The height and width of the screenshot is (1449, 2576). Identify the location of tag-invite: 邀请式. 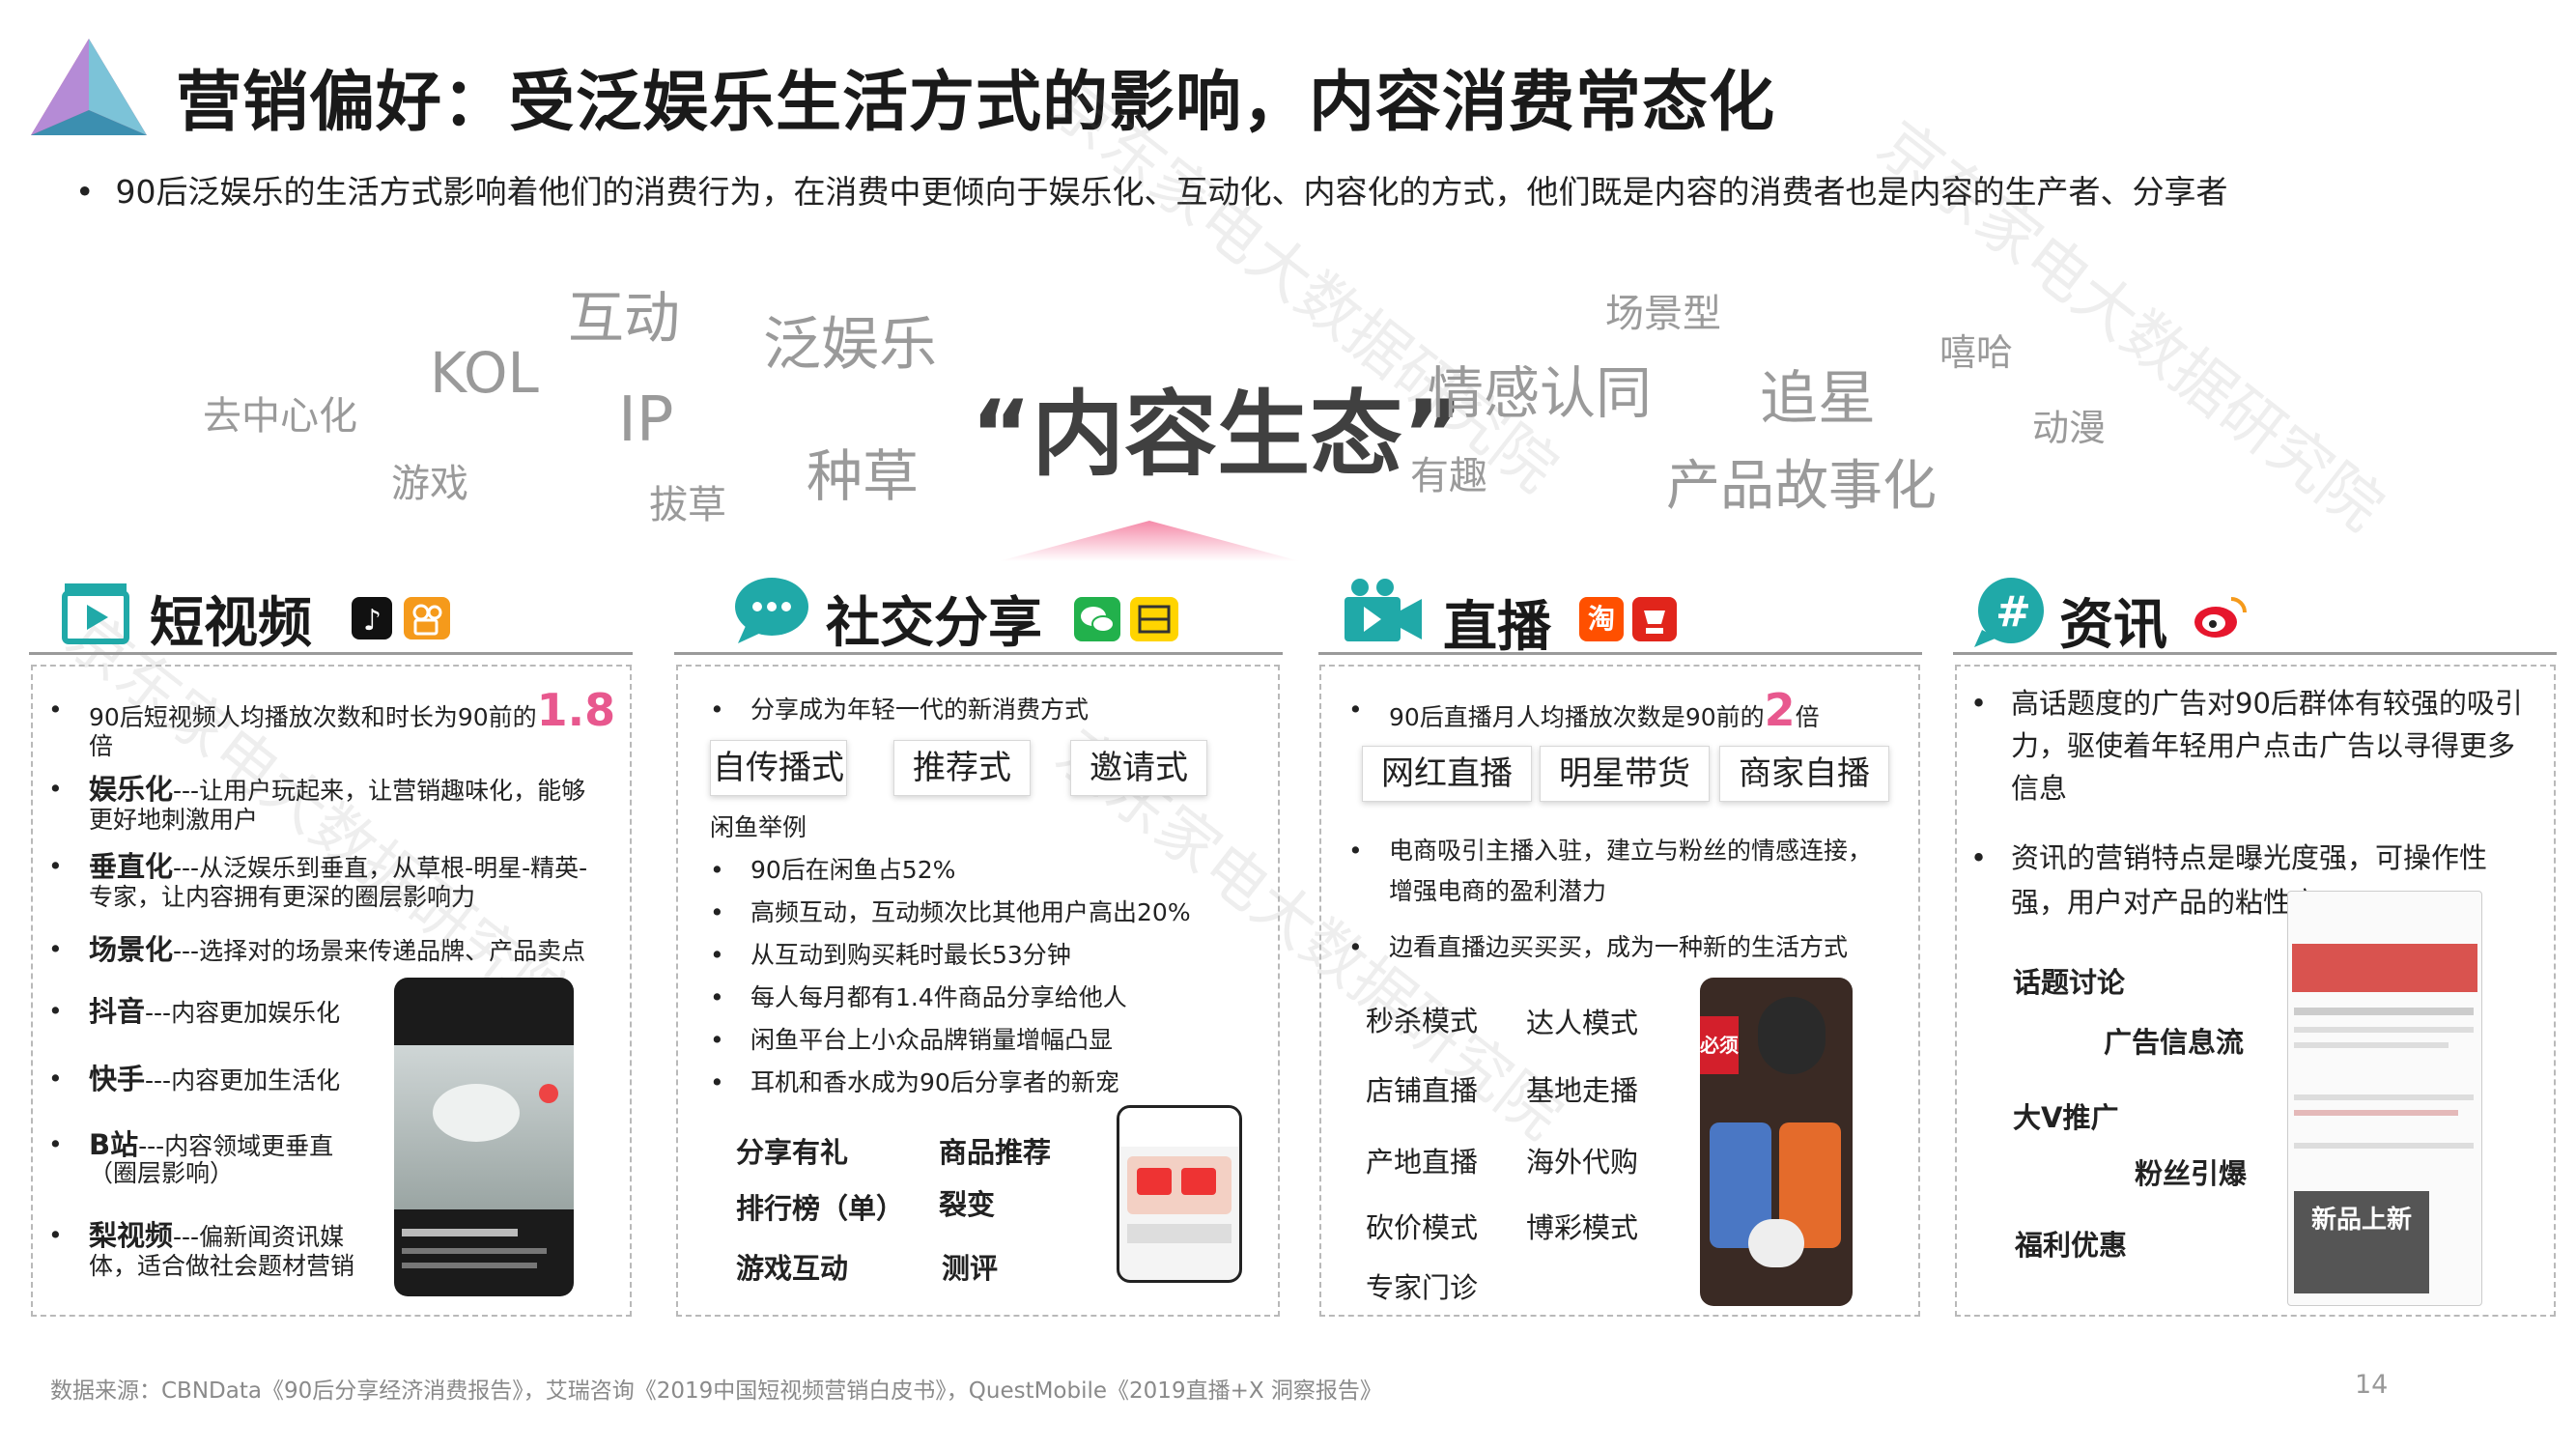
(1138, 768).